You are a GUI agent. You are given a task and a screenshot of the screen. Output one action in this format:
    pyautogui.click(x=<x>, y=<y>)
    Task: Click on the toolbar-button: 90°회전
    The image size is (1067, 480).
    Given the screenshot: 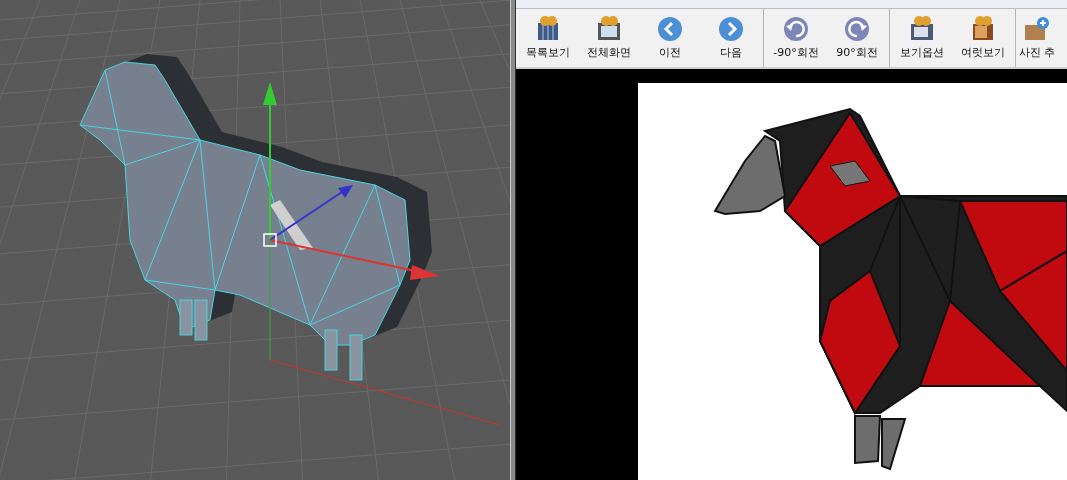 What is the action you would take?
    pyautogui.click(x=857, y=38)
    